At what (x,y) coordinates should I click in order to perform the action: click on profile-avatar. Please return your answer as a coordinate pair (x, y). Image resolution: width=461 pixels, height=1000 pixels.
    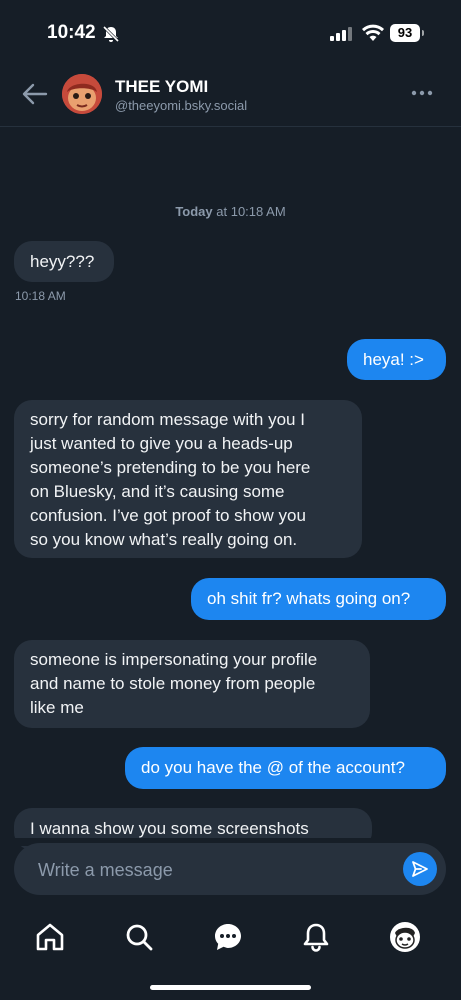
    Looking at the image, I should click on (405, 937).